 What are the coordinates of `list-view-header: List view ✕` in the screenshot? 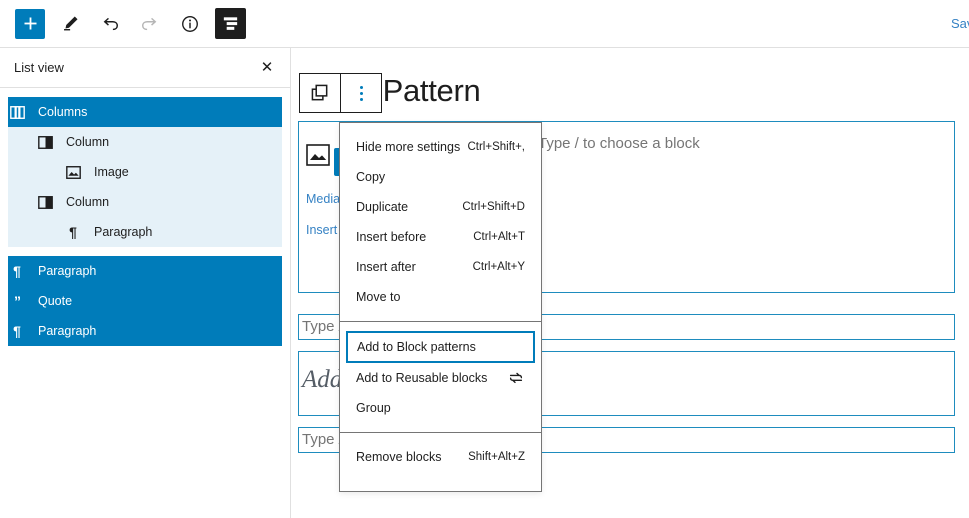 It's located at (145, 68).